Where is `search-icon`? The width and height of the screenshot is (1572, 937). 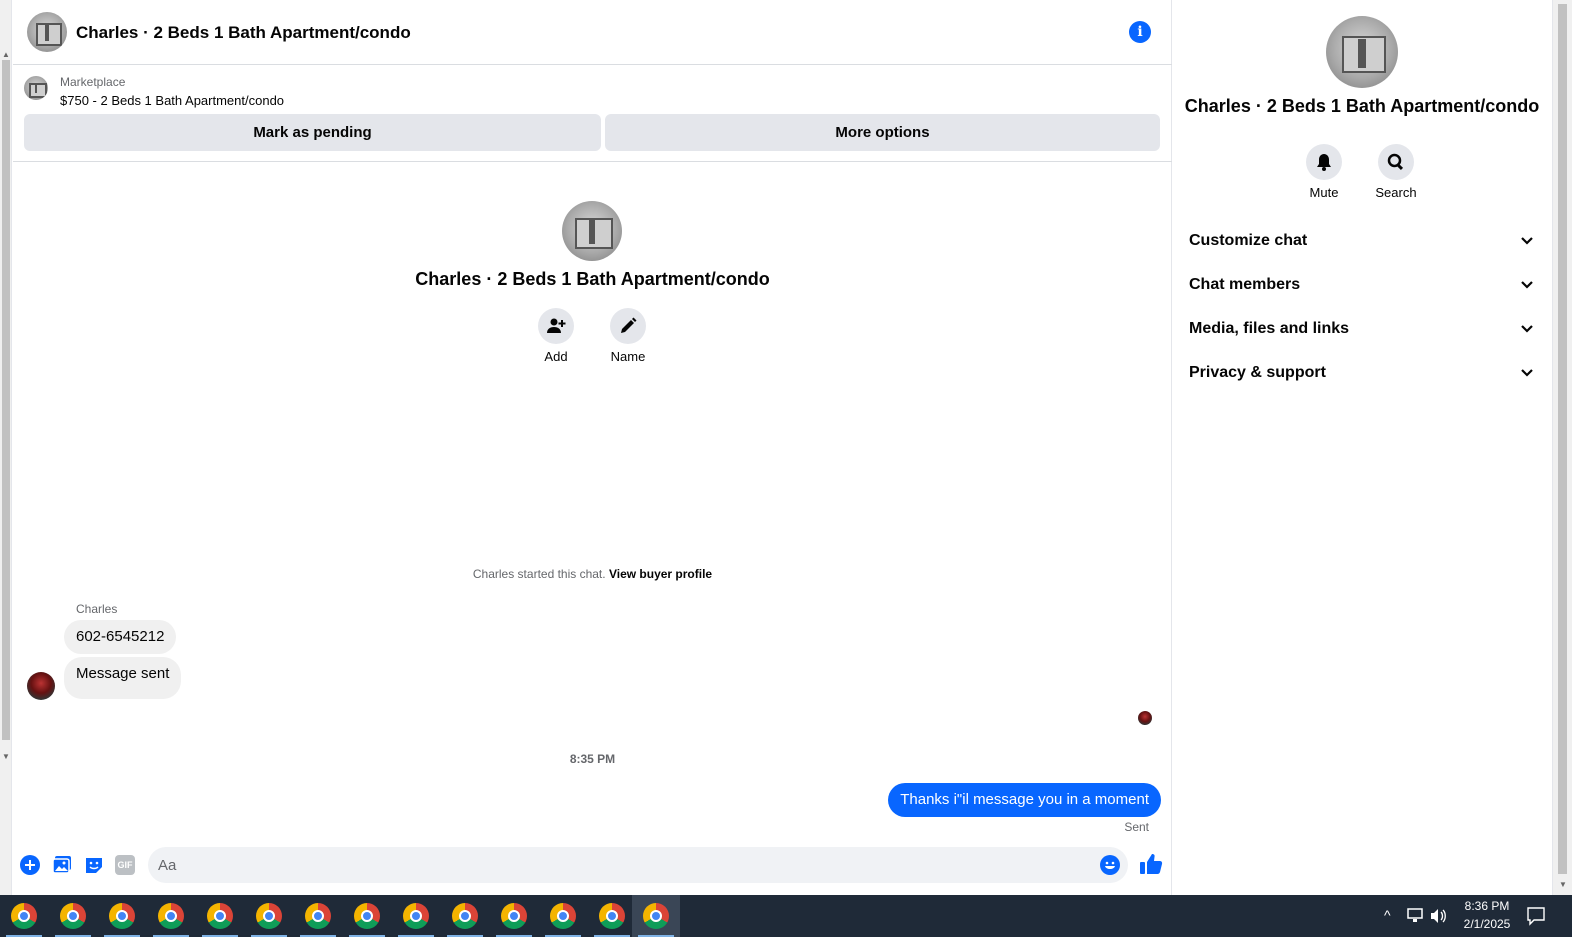
search-icon is located at coordinates (1395, 162).